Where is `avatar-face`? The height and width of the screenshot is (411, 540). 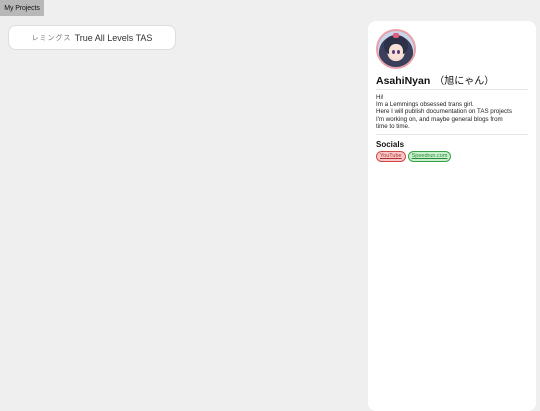
avatar-face is located at coordinates (396, 51).